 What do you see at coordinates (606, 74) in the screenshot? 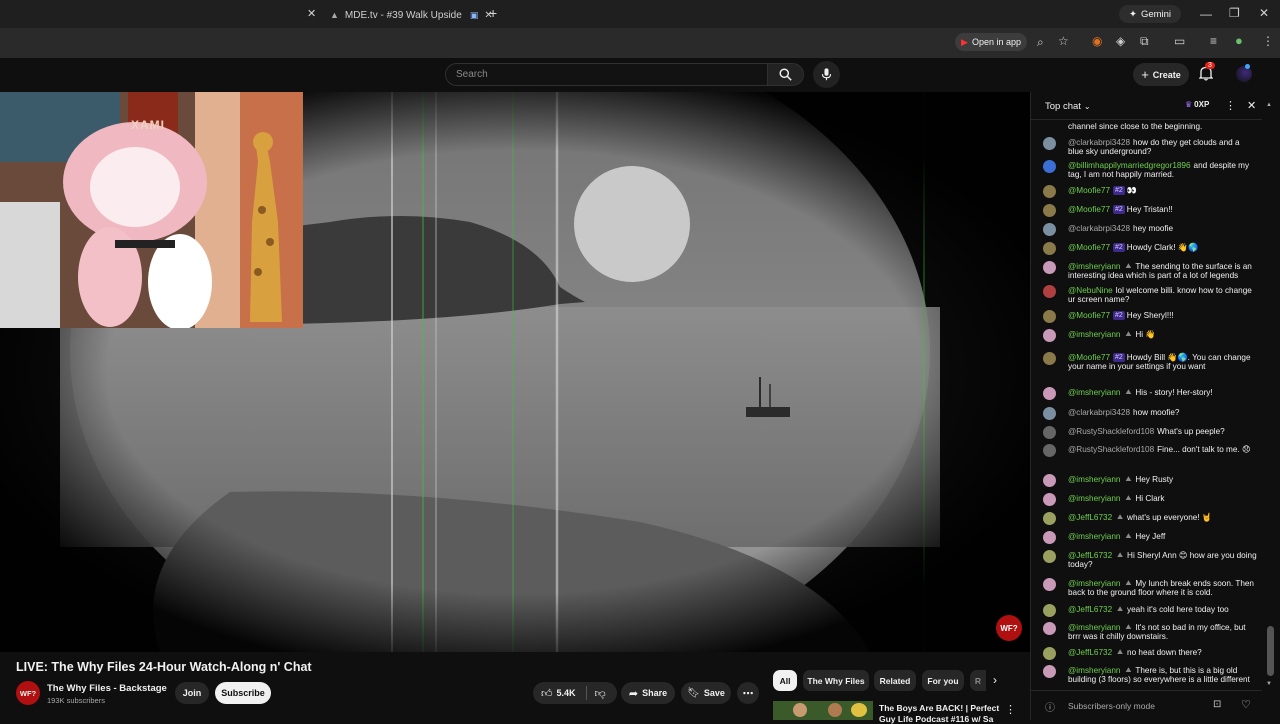
I see `search-input` at bounding box center [606, 74].